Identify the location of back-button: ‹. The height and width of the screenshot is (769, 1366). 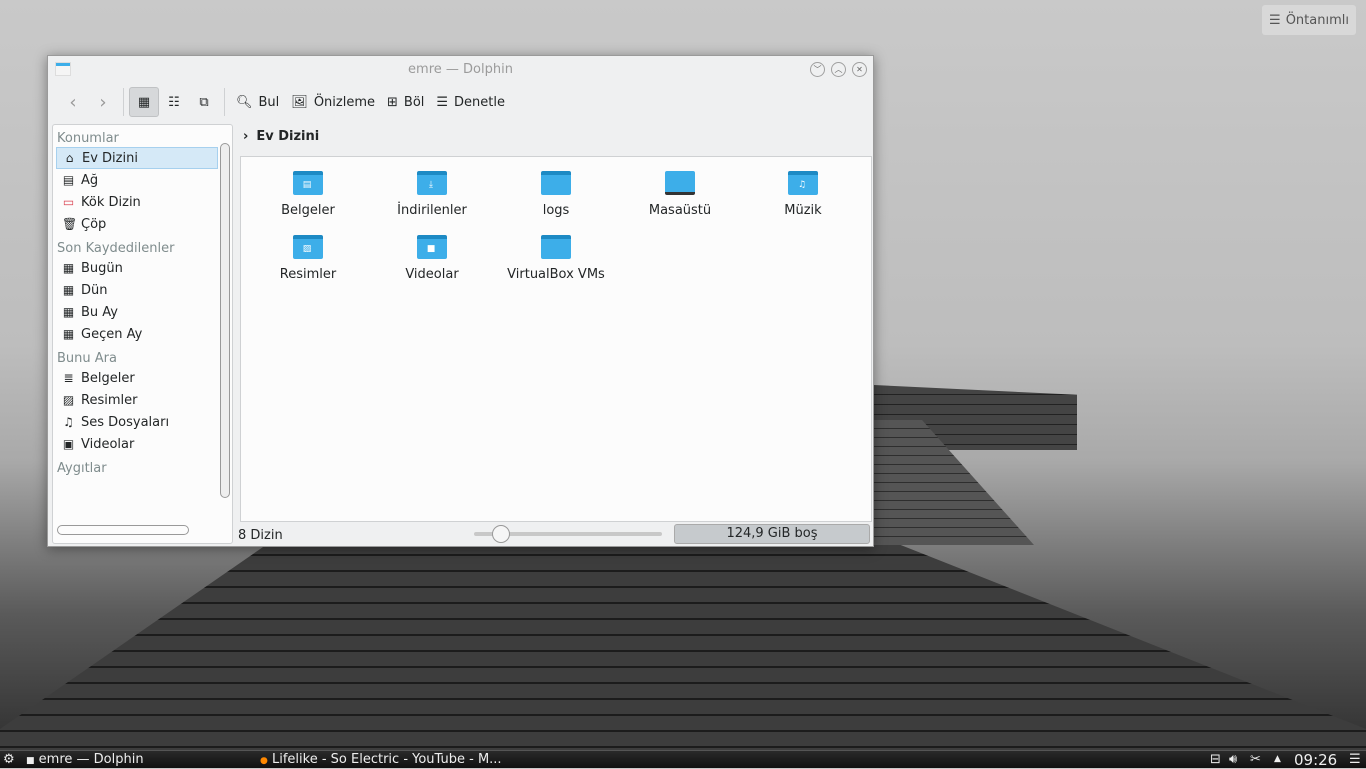
(73, 102).